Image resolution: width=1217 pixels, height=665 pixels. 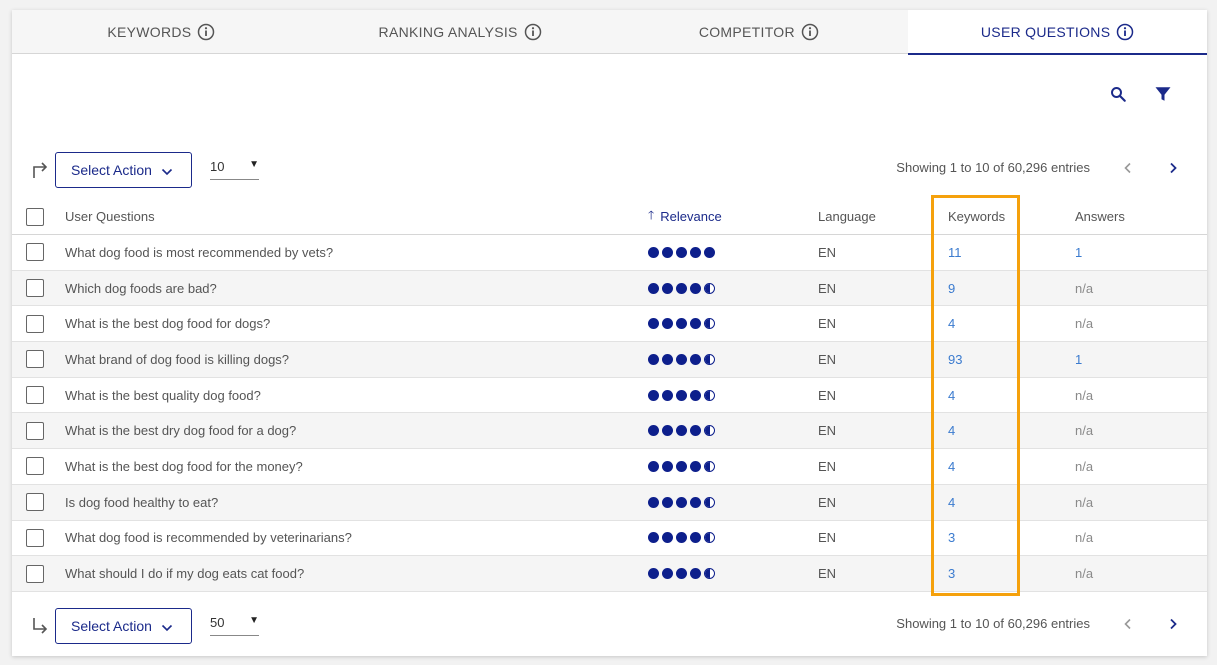 What do you see at coordinates (234, 169) in the screenshot?
I see `page-size-select: 10 ▼` at bounding box center [234, 169].